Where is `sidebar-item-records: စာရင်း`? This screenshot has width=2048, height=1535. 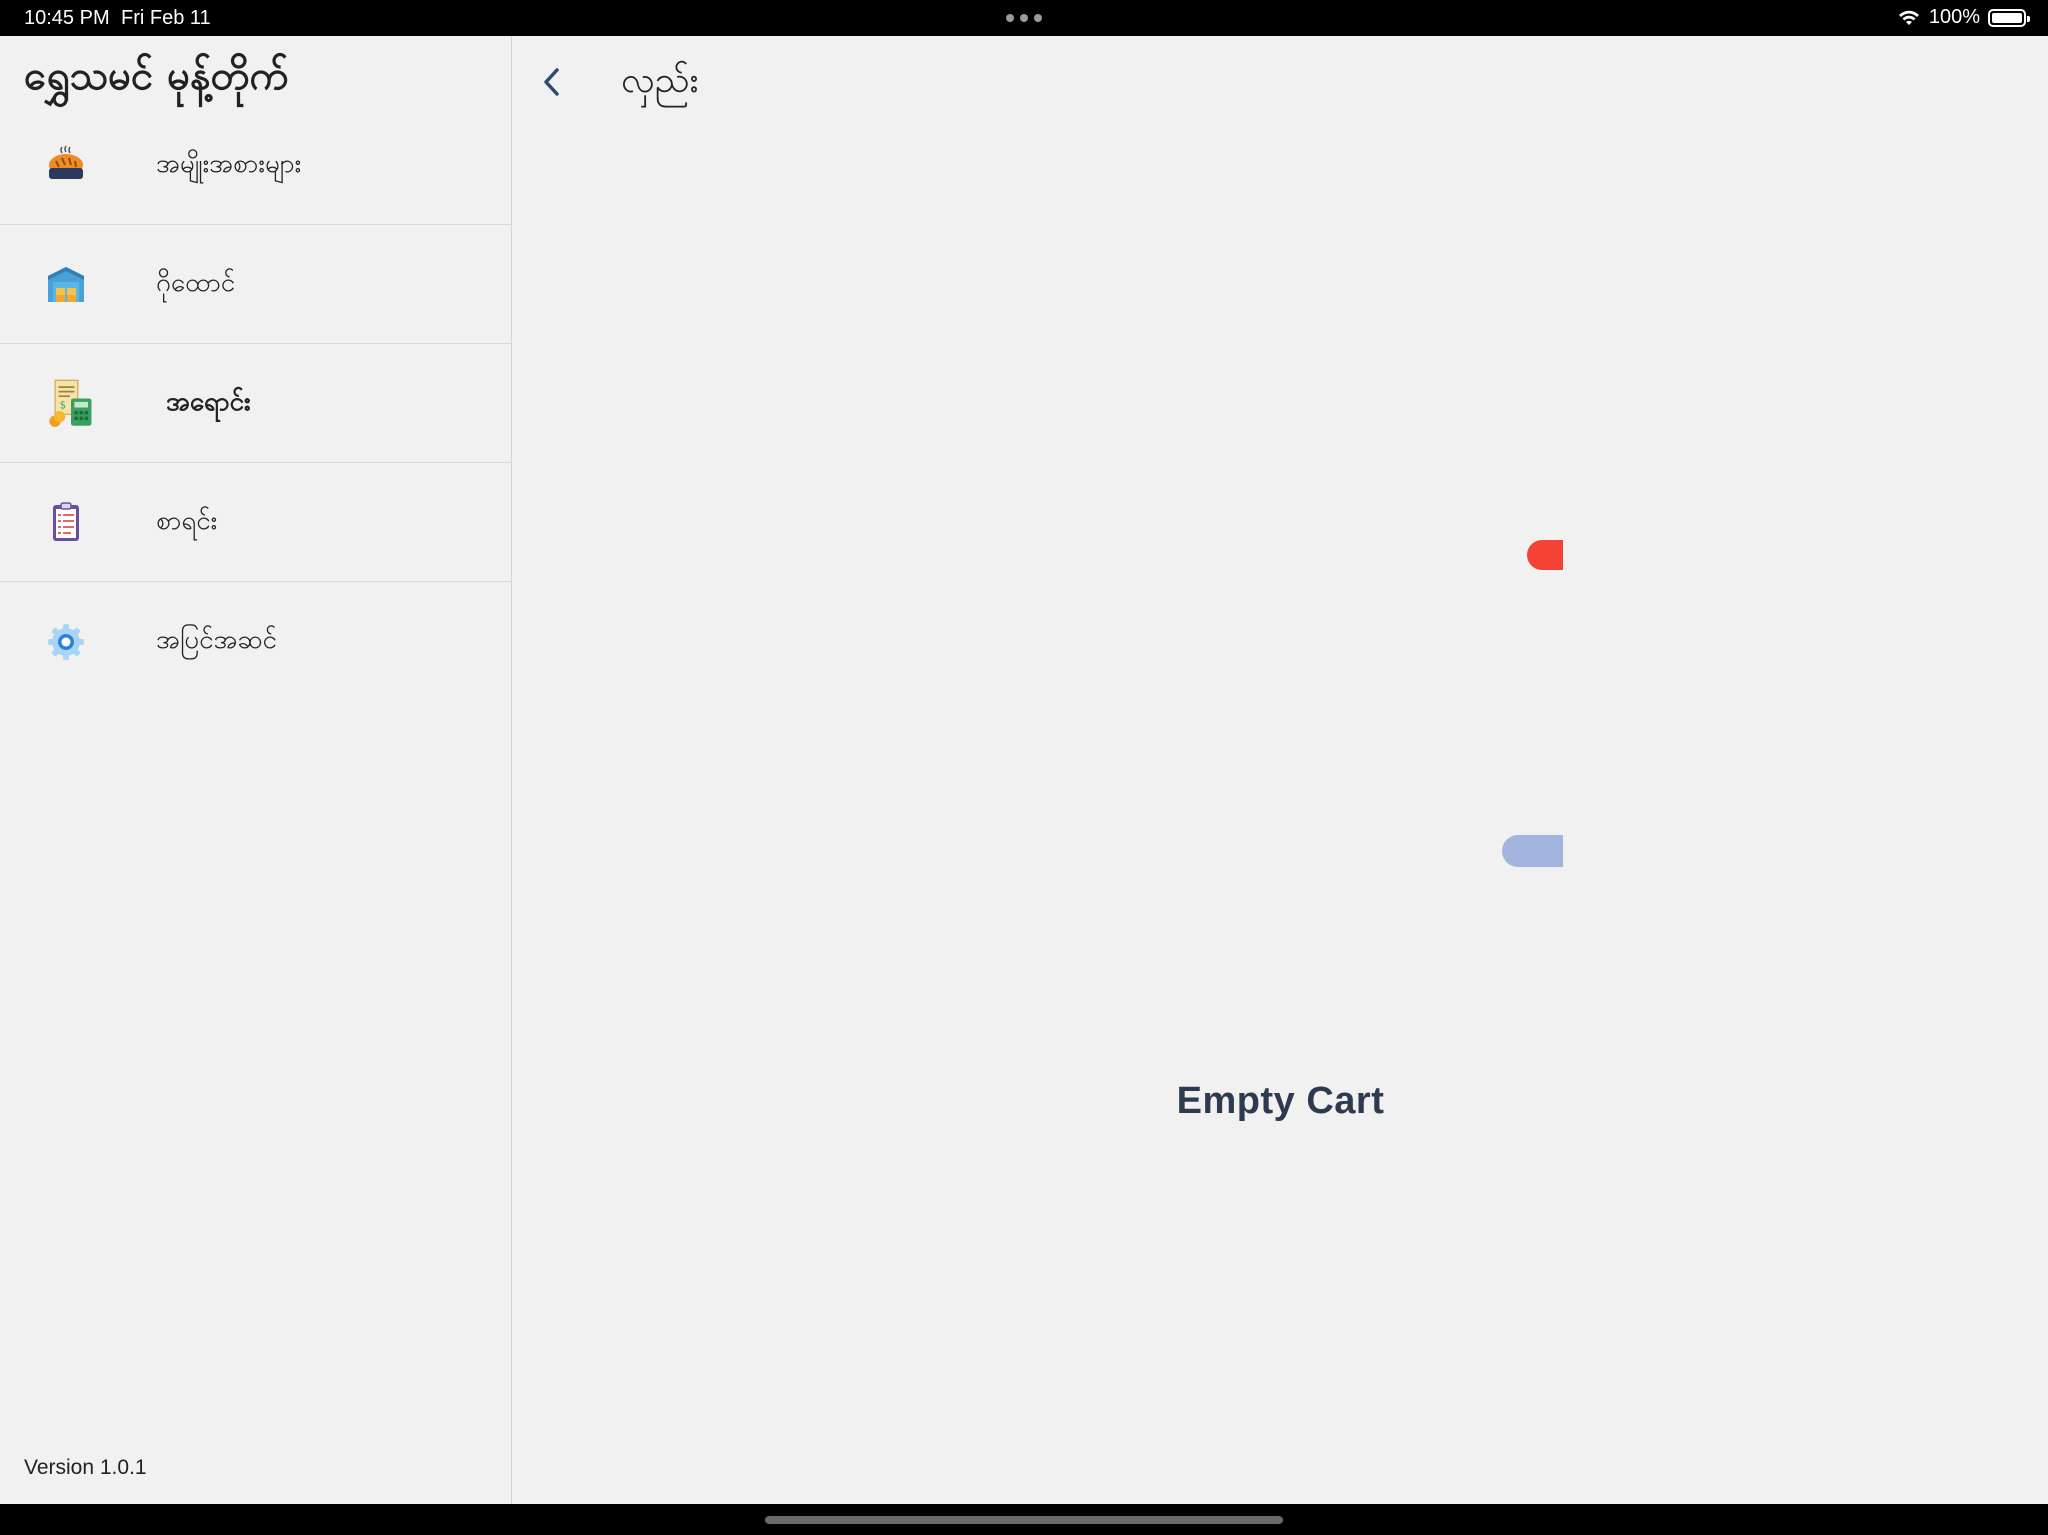 sidebar-item-records: စာရင်း is located at coordinates (256, 522).